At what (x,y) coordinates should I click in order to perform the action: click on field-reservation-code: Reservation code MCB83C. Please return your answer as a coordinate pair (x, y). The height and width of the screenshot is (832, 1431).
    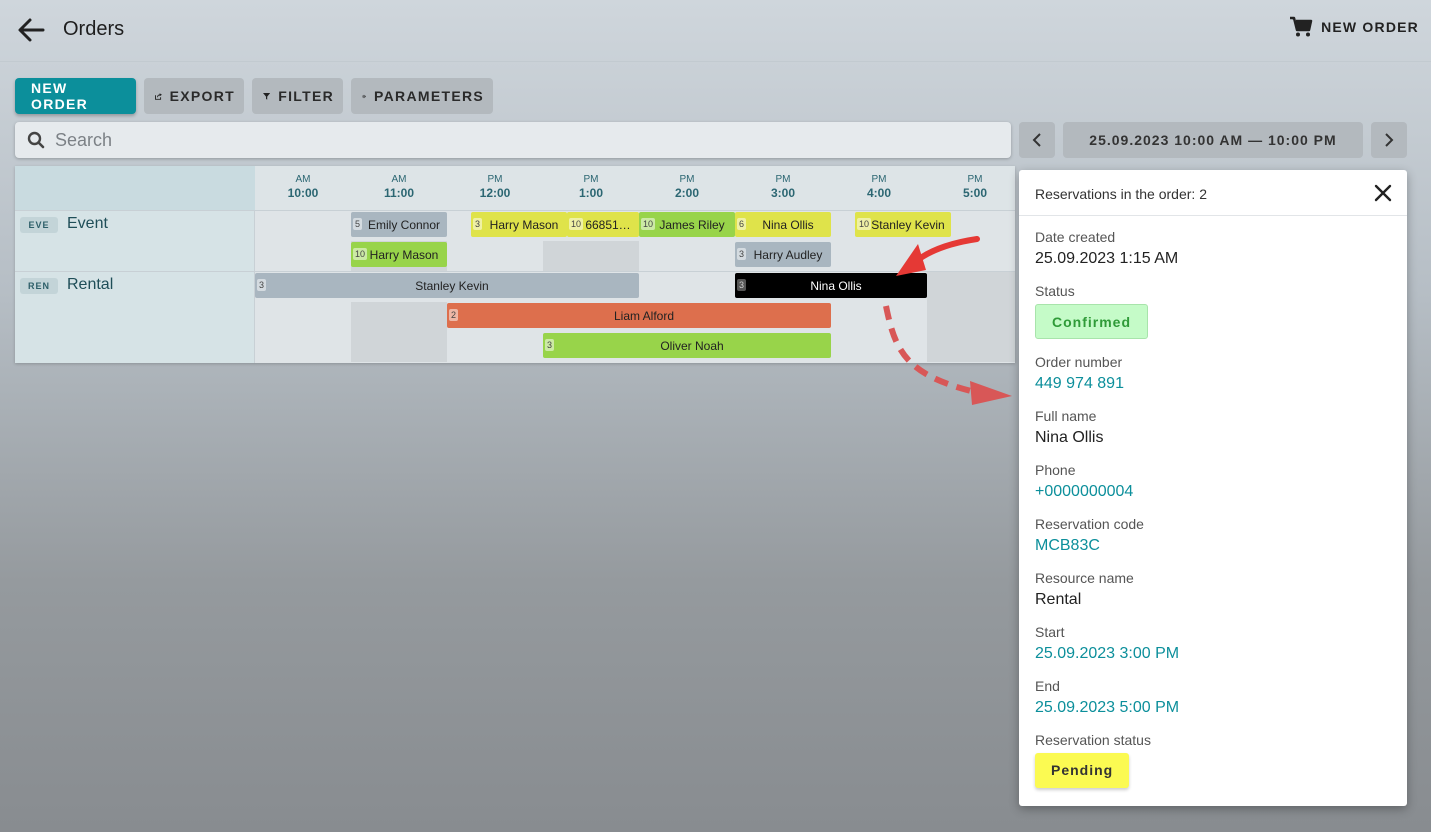
    Looking at the image, I should click on (1089, 536).